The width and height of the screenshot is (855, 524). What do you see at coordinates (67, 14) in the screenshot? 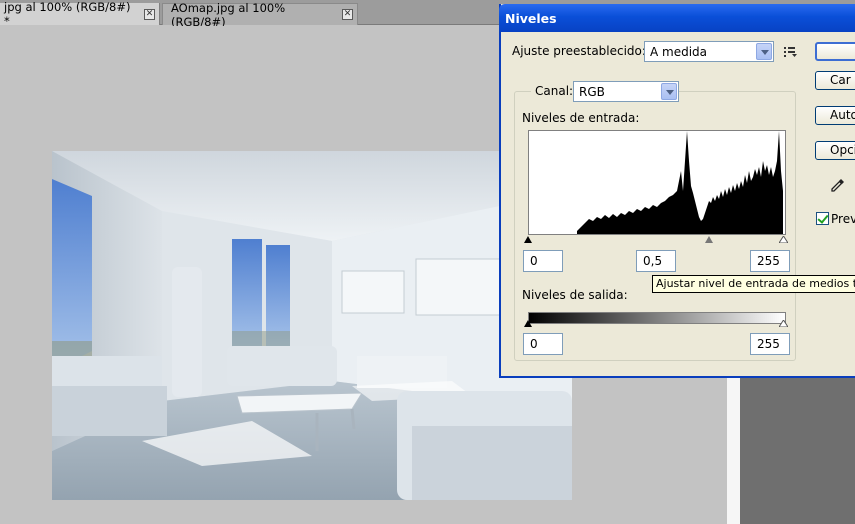
I see `tab-label: jpg al 100% (RGB/8#) *` at bounding box center [67, 14].